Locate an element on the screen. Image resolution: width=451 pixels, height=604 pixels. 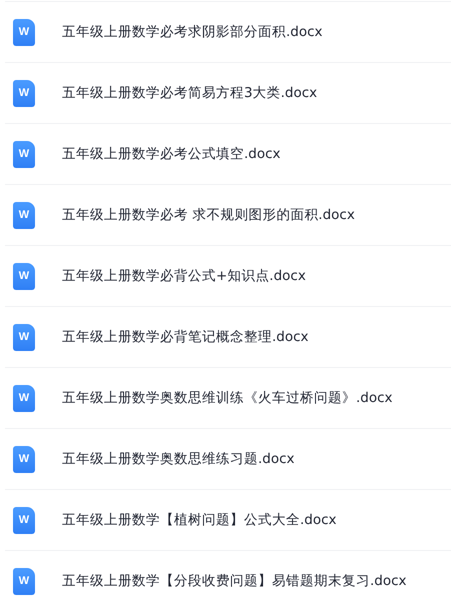
file-name: 五年级上册数学必背笔记概念整理.docx is located at coordinates (185, 337).